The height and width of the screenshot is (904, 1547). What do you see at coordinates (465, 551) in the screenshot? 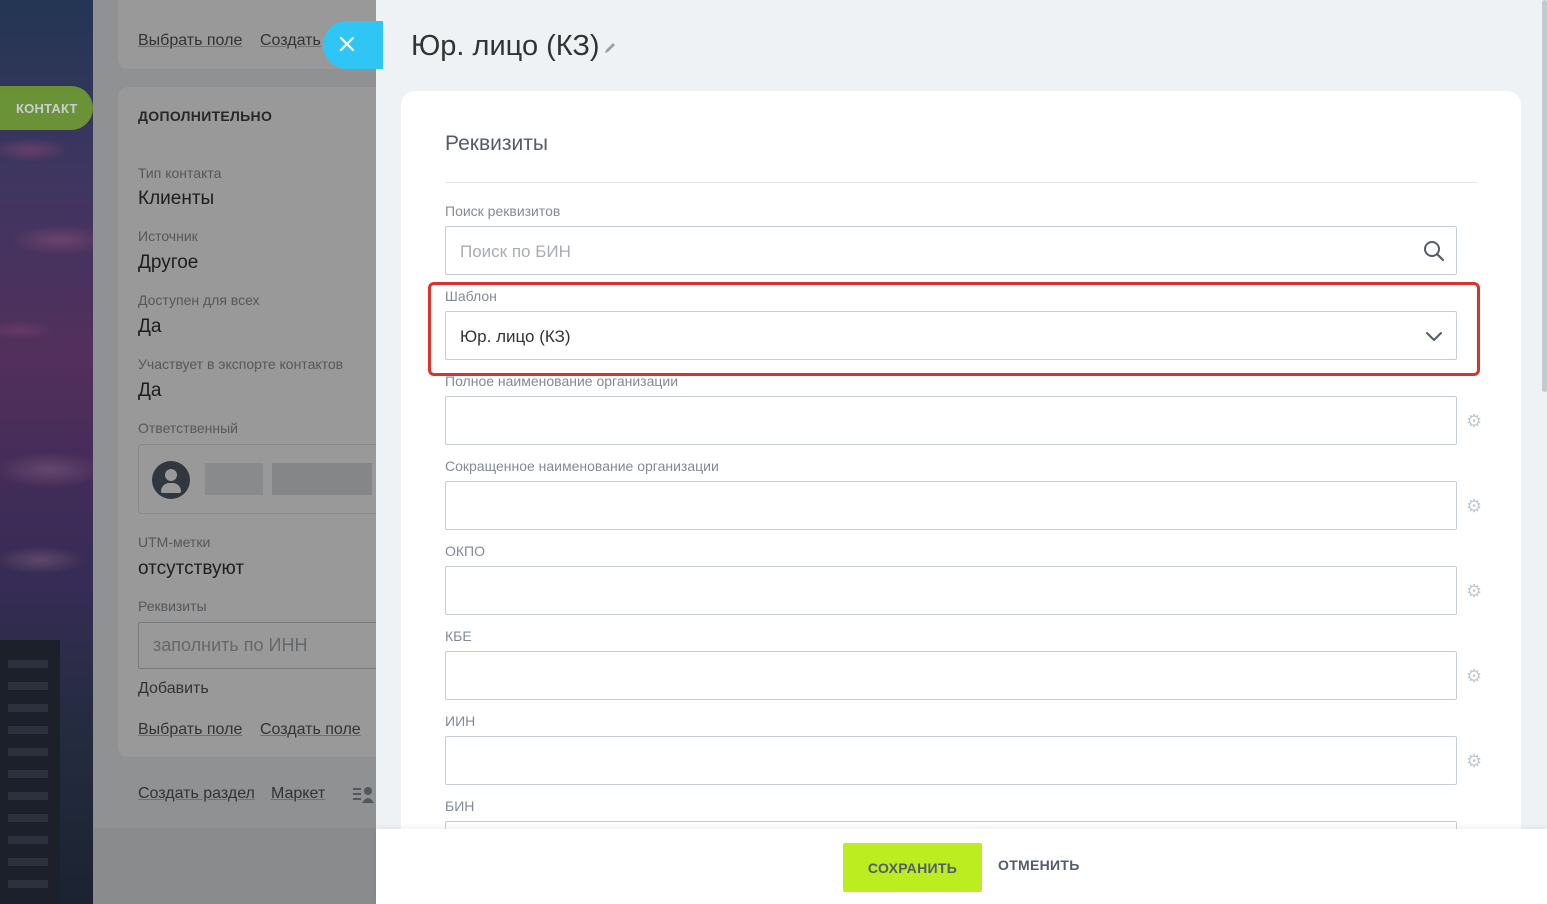
I see `okpo-label: ОКПО` at bounding box center [465, 551].